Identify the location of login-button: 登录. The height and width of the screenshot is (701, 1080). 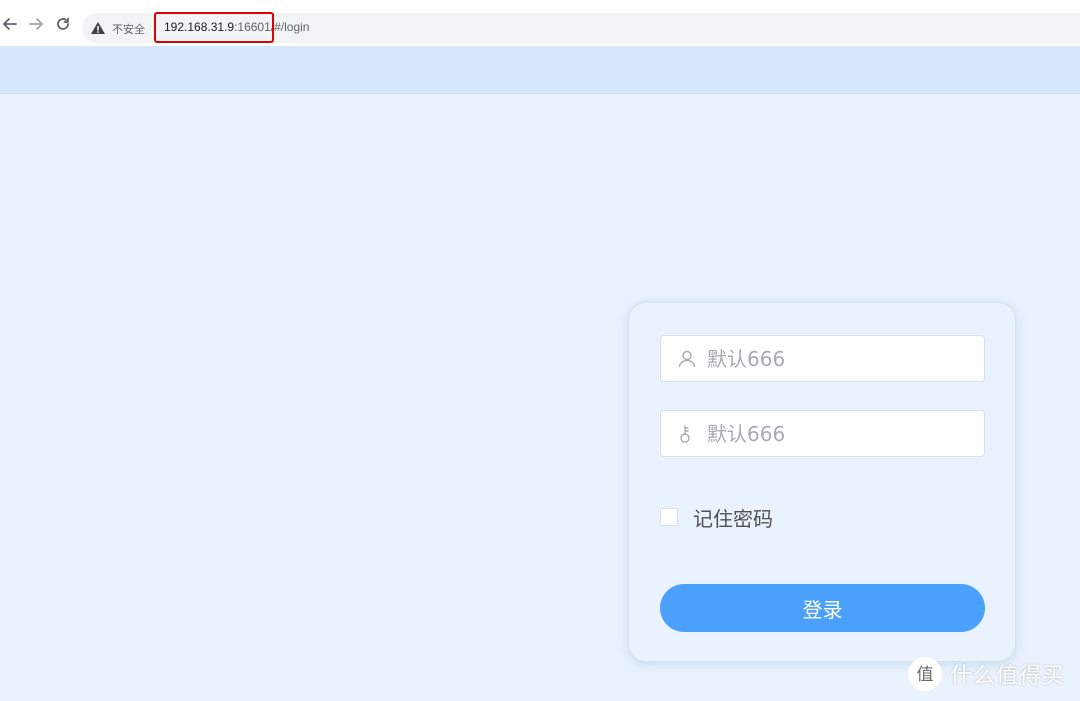
(822, 608).